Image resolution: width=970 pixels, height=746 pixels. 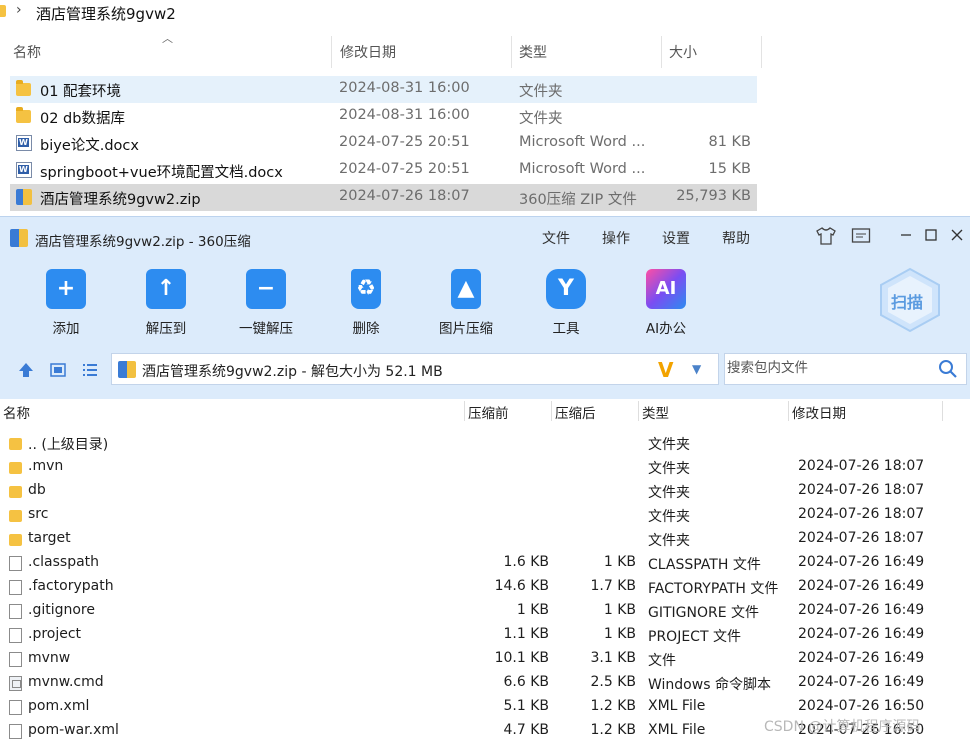 I want to click on file-size-before: 14.6 KB, so click(x=521, y=586).